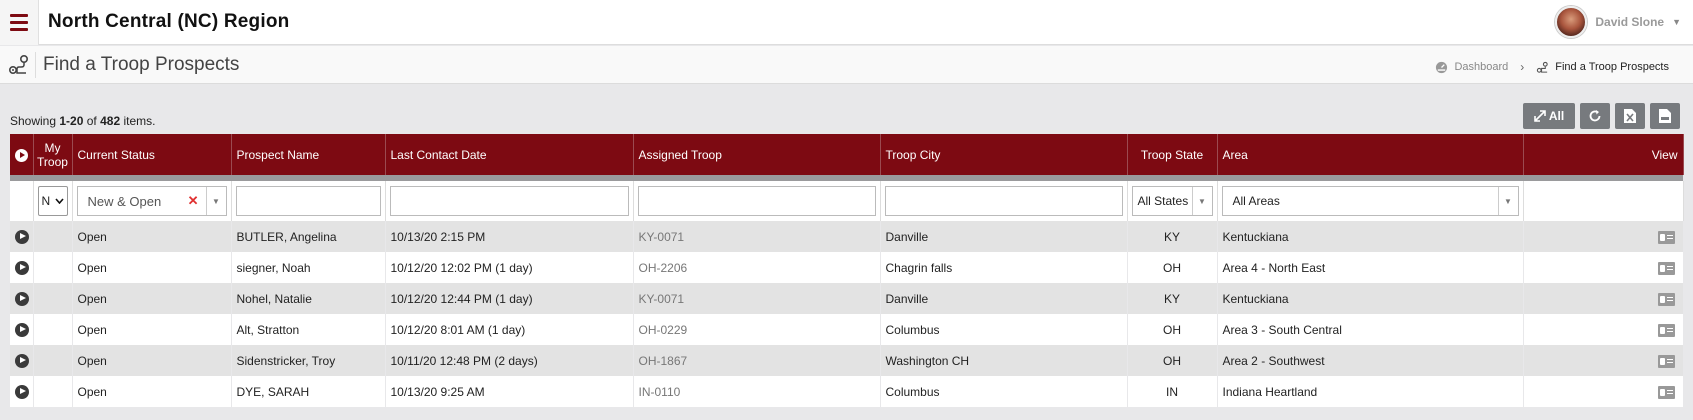 The height and width of the screenshot is (420, 1693). Describe the element at coordinates (152, 154) in the screenshot. I see `column-header-current-status: Current Status` at that location.